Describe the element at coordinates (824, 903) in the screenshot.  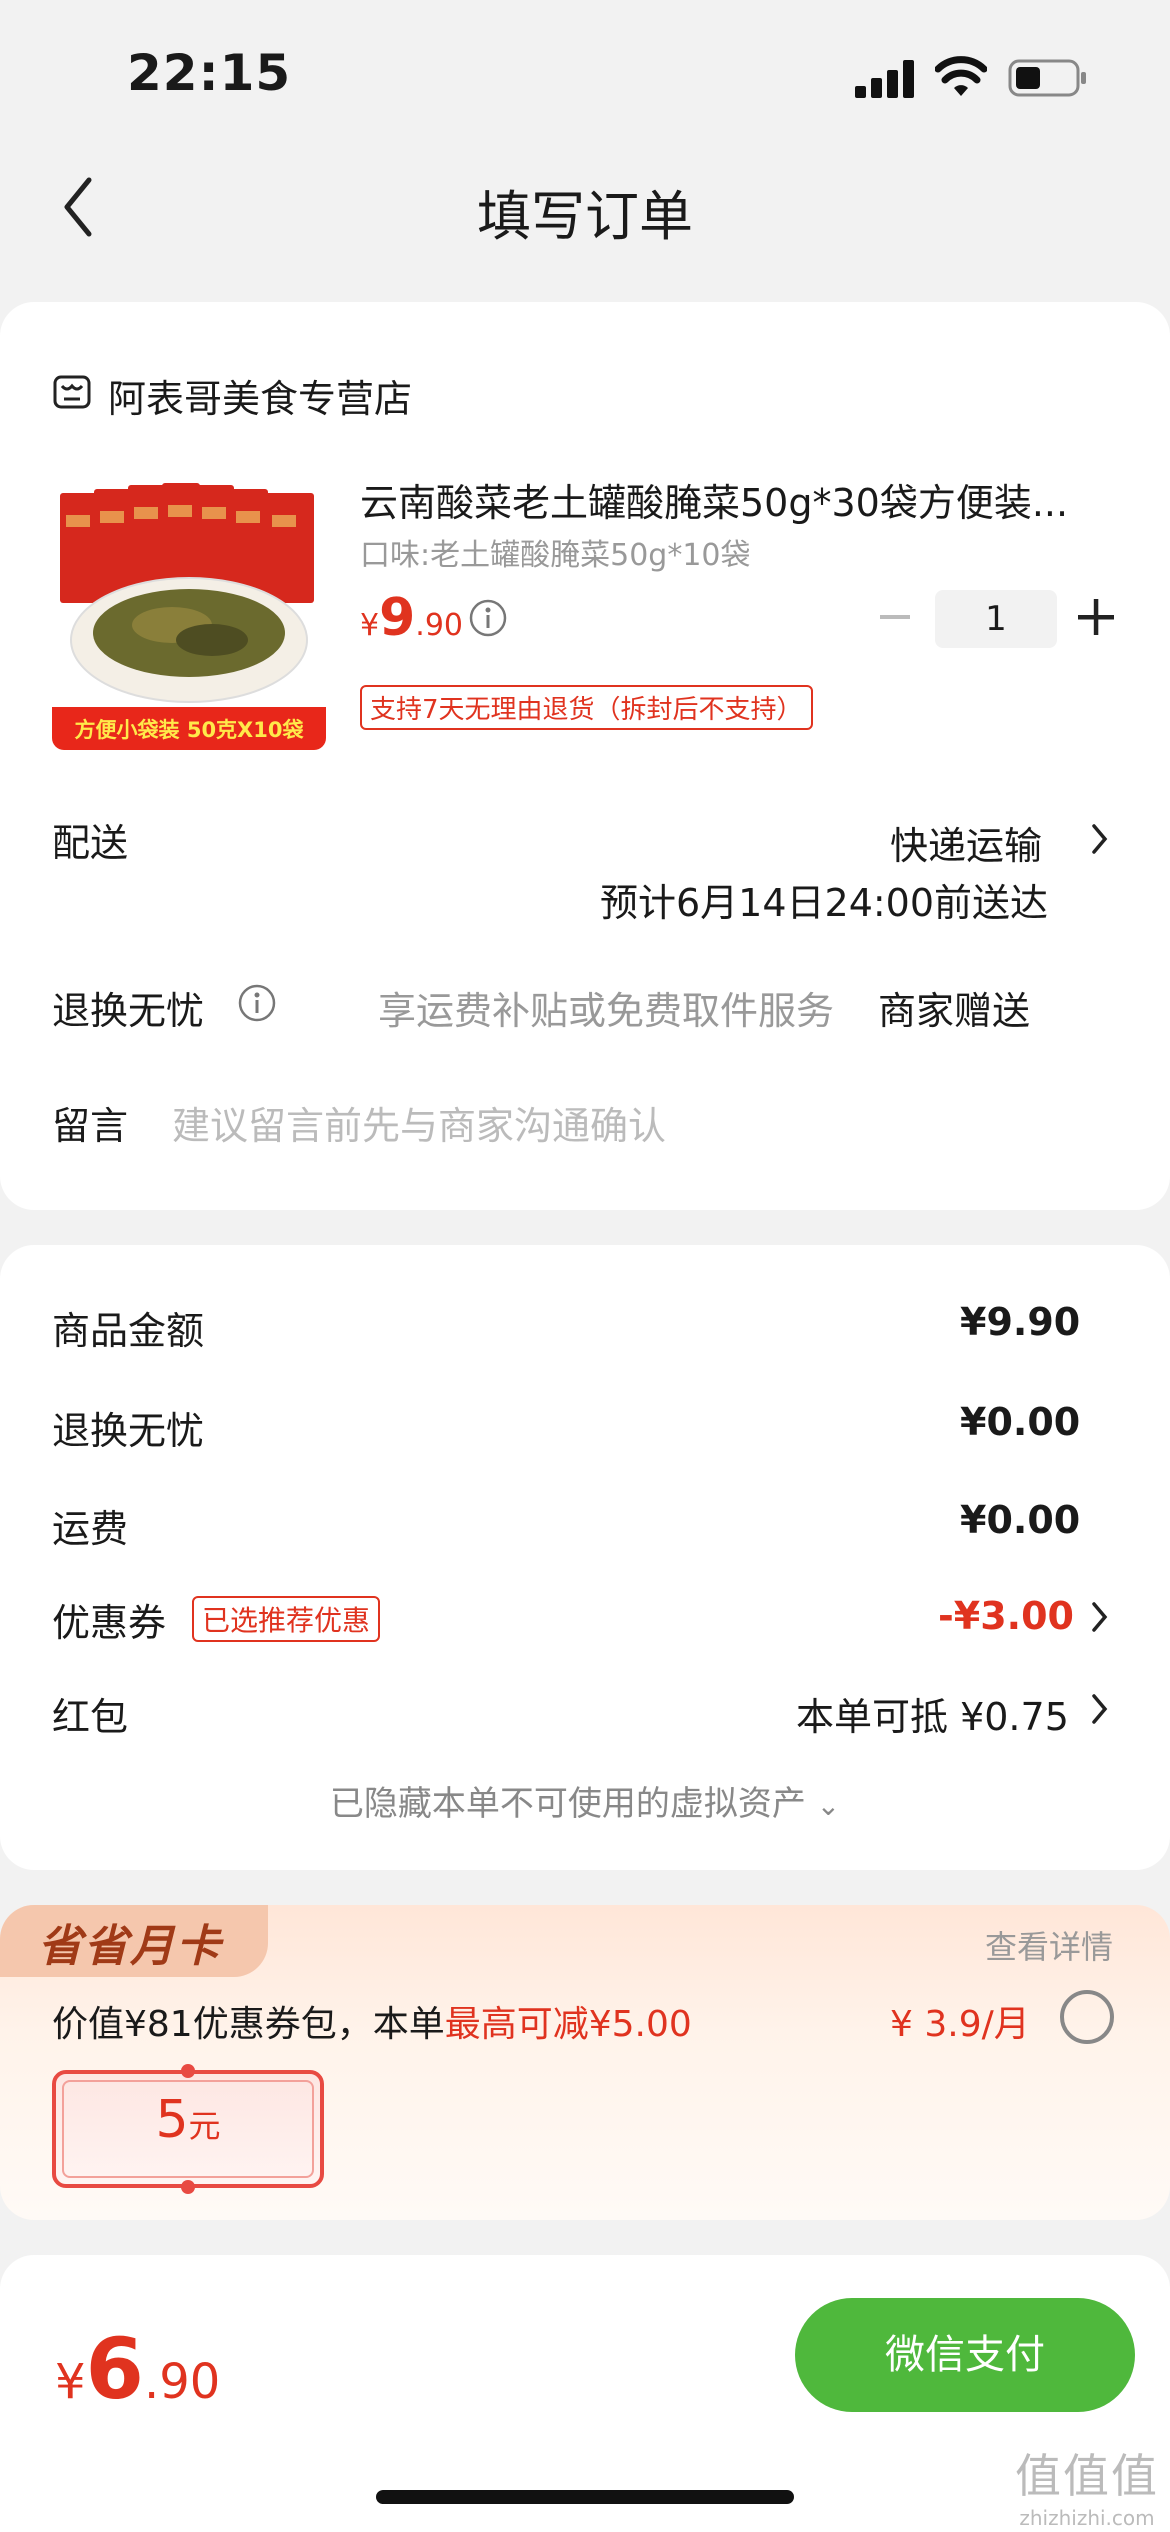
I see `delivery-eta: 预计6月14日24:00前送达` at that location.